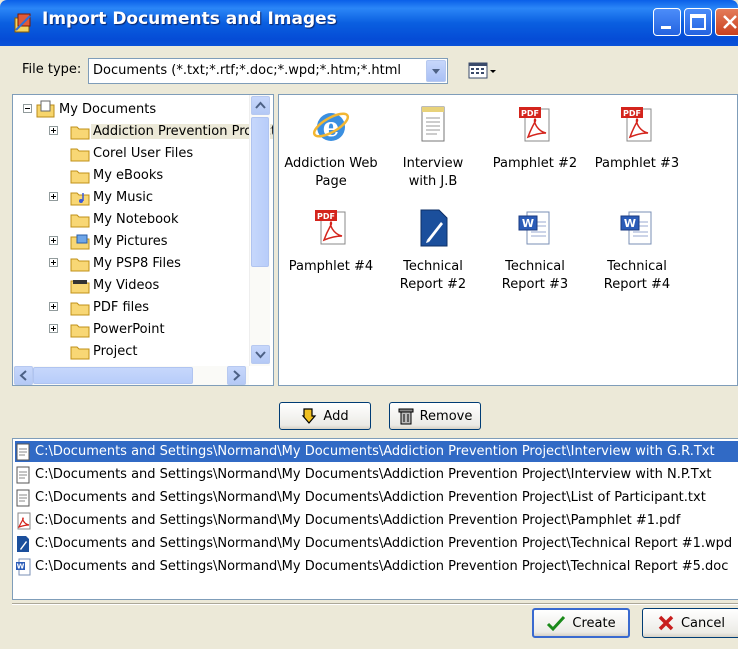 The image size is (738, 649). Describe the element at coordinates (115, 351) in the screenshot. I see `tree-item-label: Project` at that location.